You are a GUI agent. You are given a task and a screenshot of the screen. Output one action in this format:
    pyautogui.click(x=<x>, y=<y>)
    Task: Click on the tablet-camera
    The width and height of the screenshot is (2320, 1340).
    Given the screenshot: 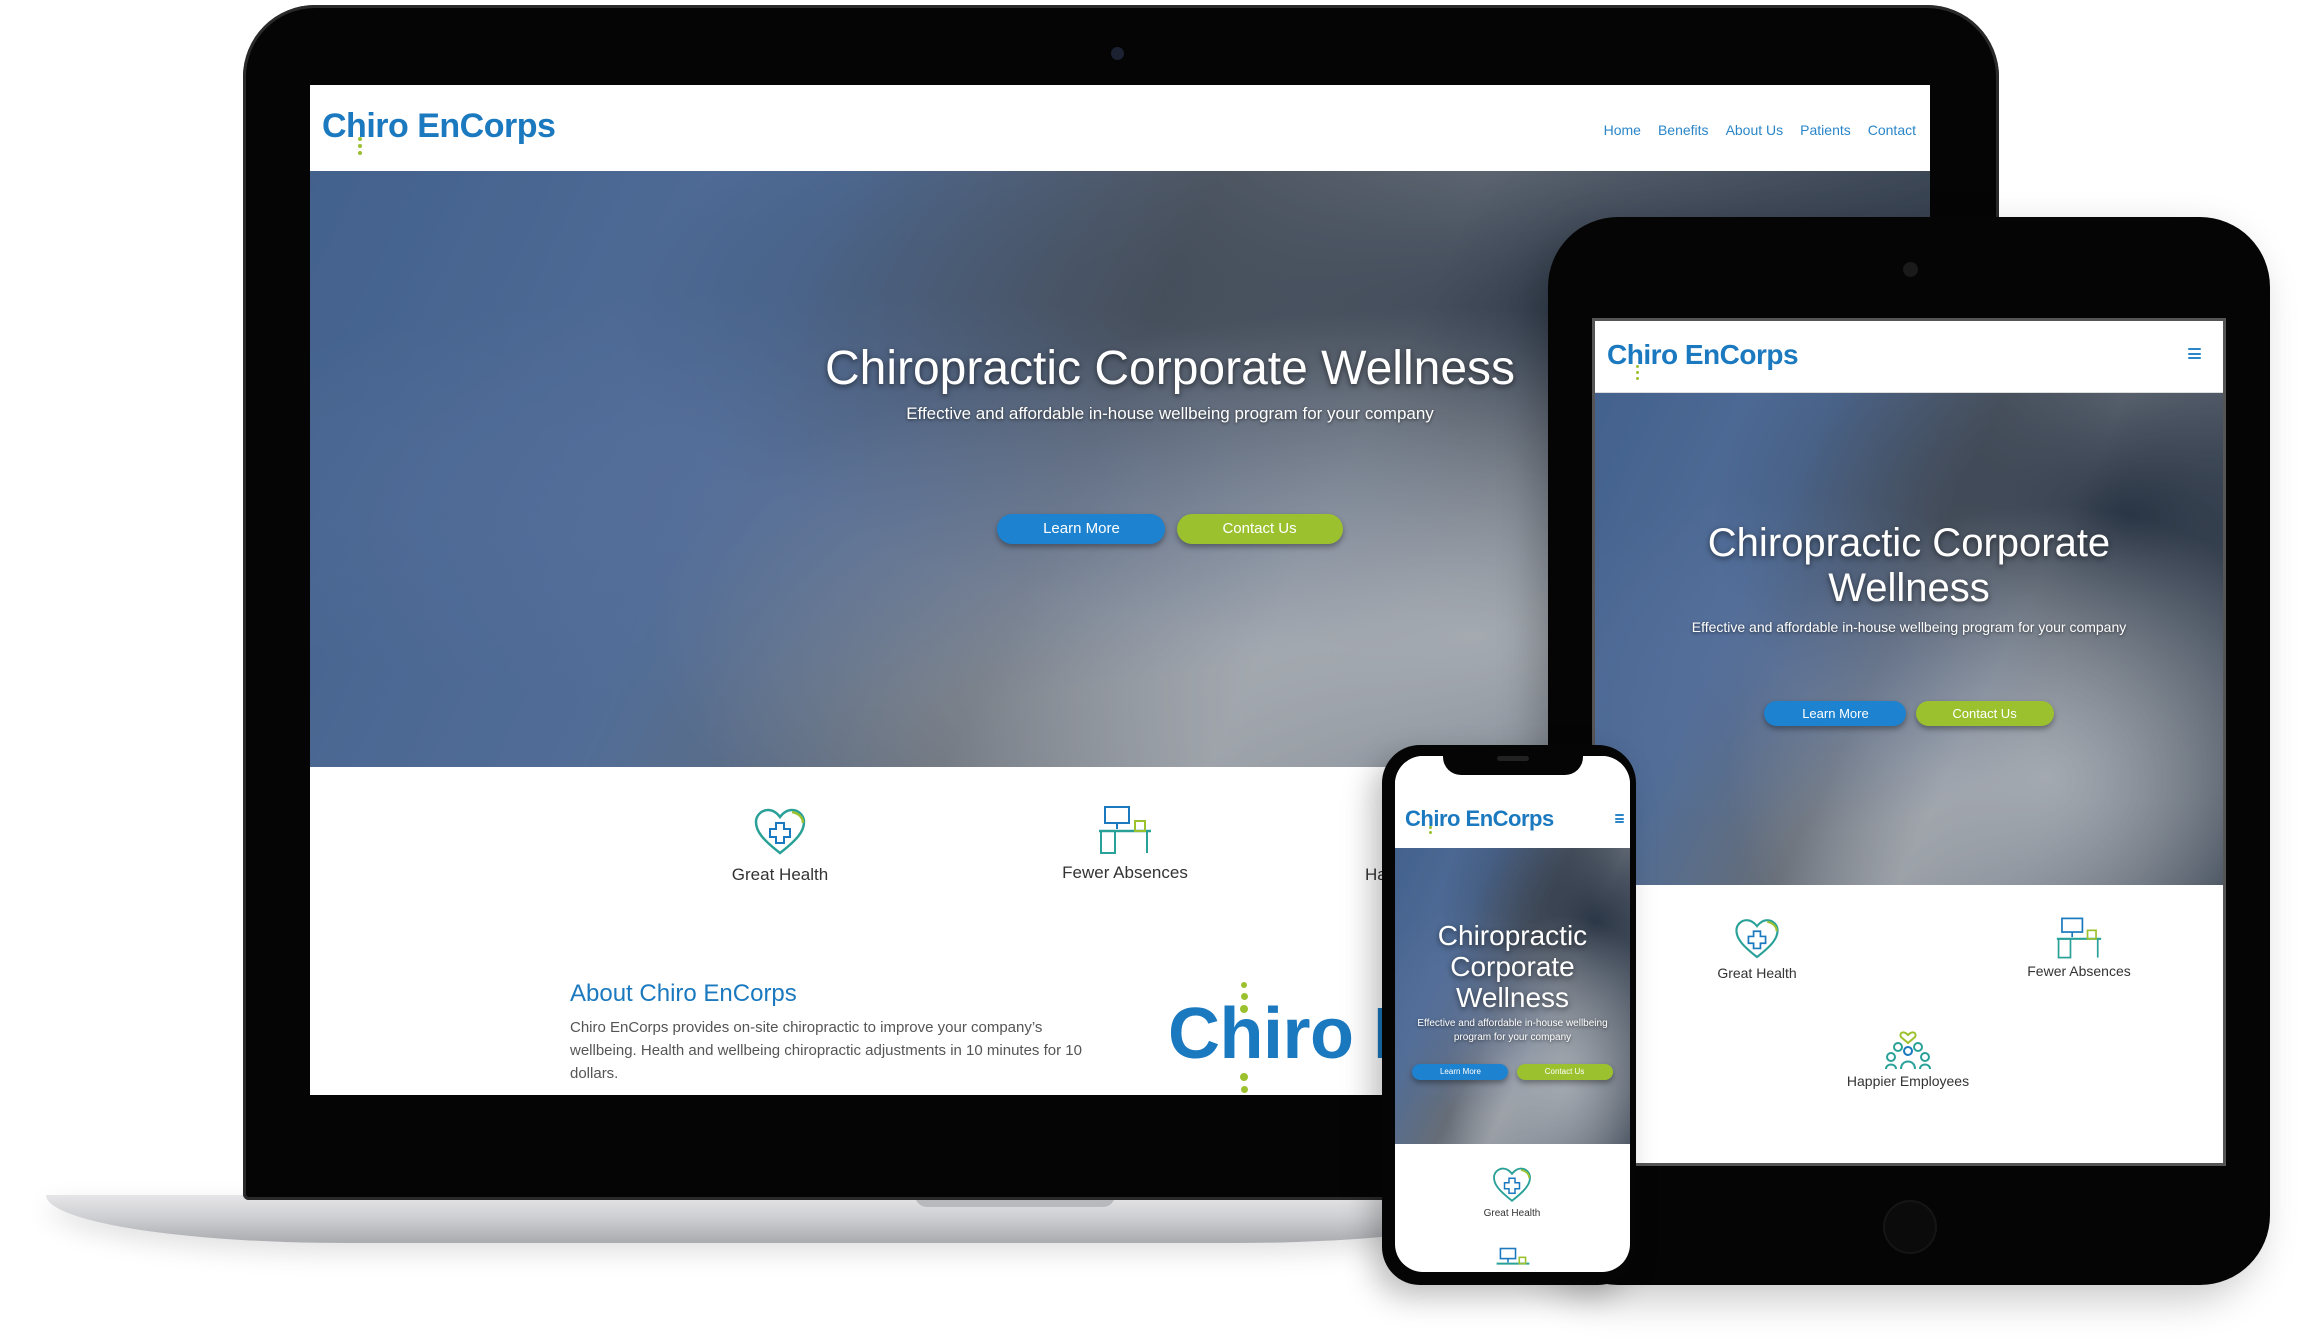 What is the action you would take?
    pyautogui.click(x=1910, y=269)
    